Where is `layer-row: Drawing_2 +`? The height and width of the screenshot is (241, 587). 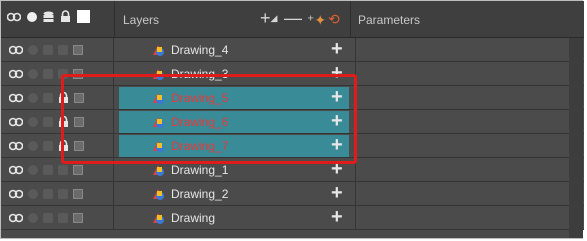 layer-row: Drawing_2 + is located at coordinates (292, 194).